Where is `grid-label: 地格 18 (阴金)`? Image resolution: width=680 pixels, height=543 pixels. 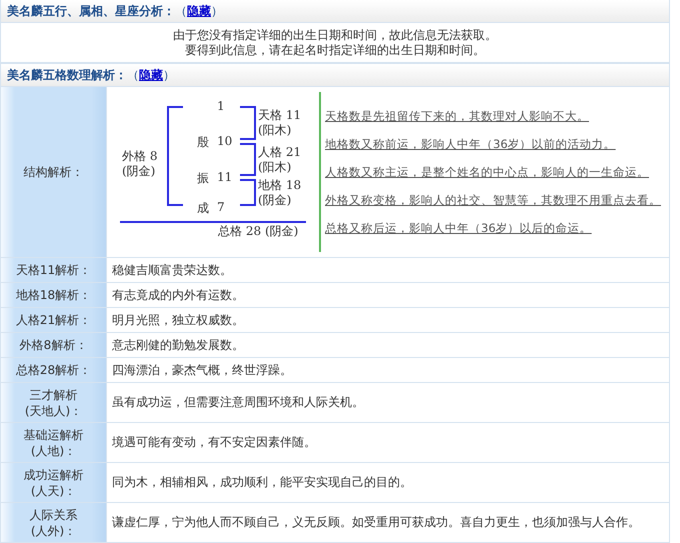 grid-label: 地格 18 (阴金) is located at coordinates (280, 193).